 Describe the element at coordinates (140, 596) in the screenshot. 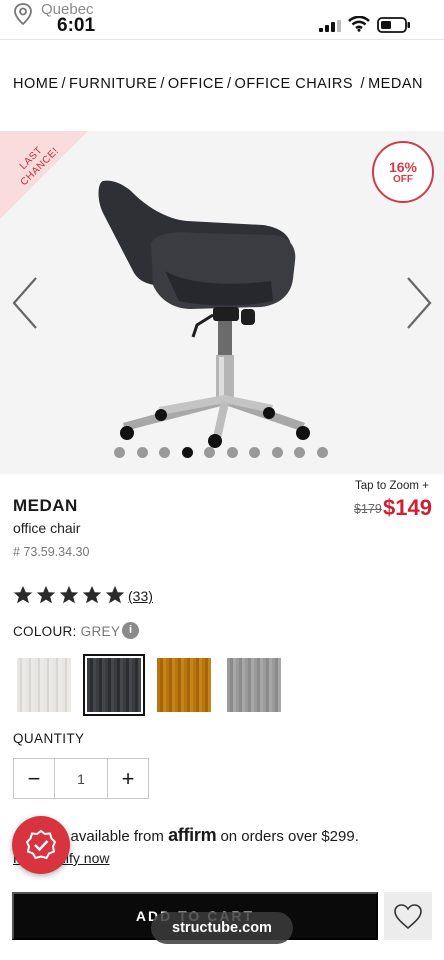

I see `reviews-count-link: (33)` at that location.